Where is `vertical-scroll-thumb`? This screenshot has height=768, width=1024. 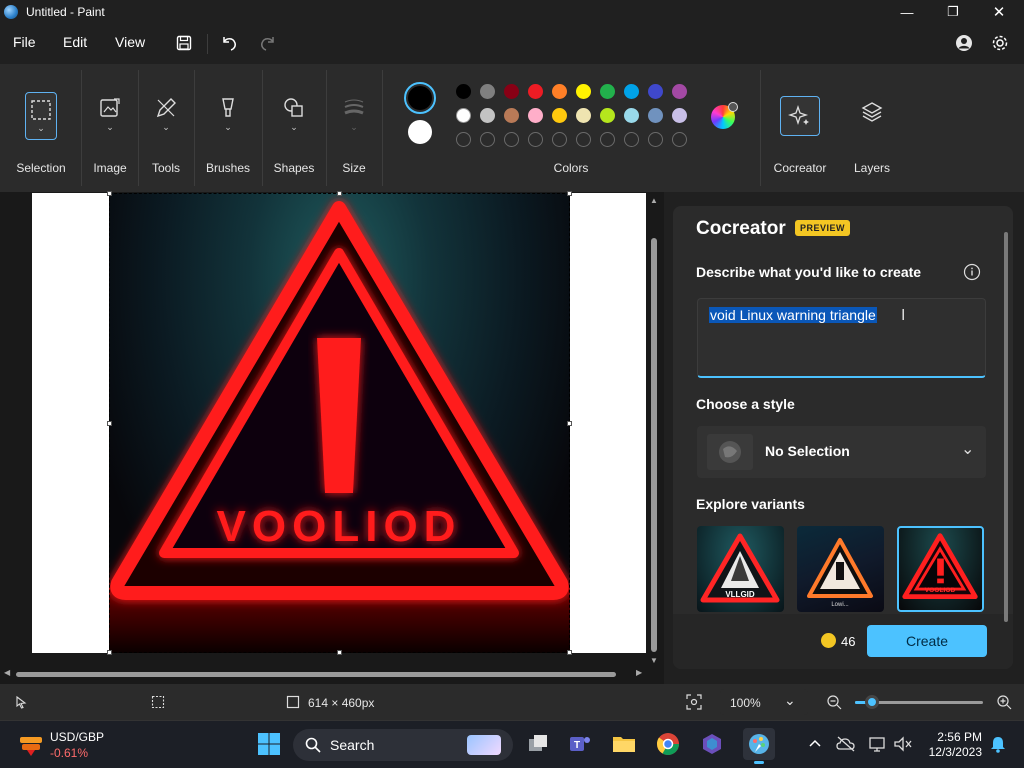
vertical-scroll-thumb is located at coordinates (654, 445).